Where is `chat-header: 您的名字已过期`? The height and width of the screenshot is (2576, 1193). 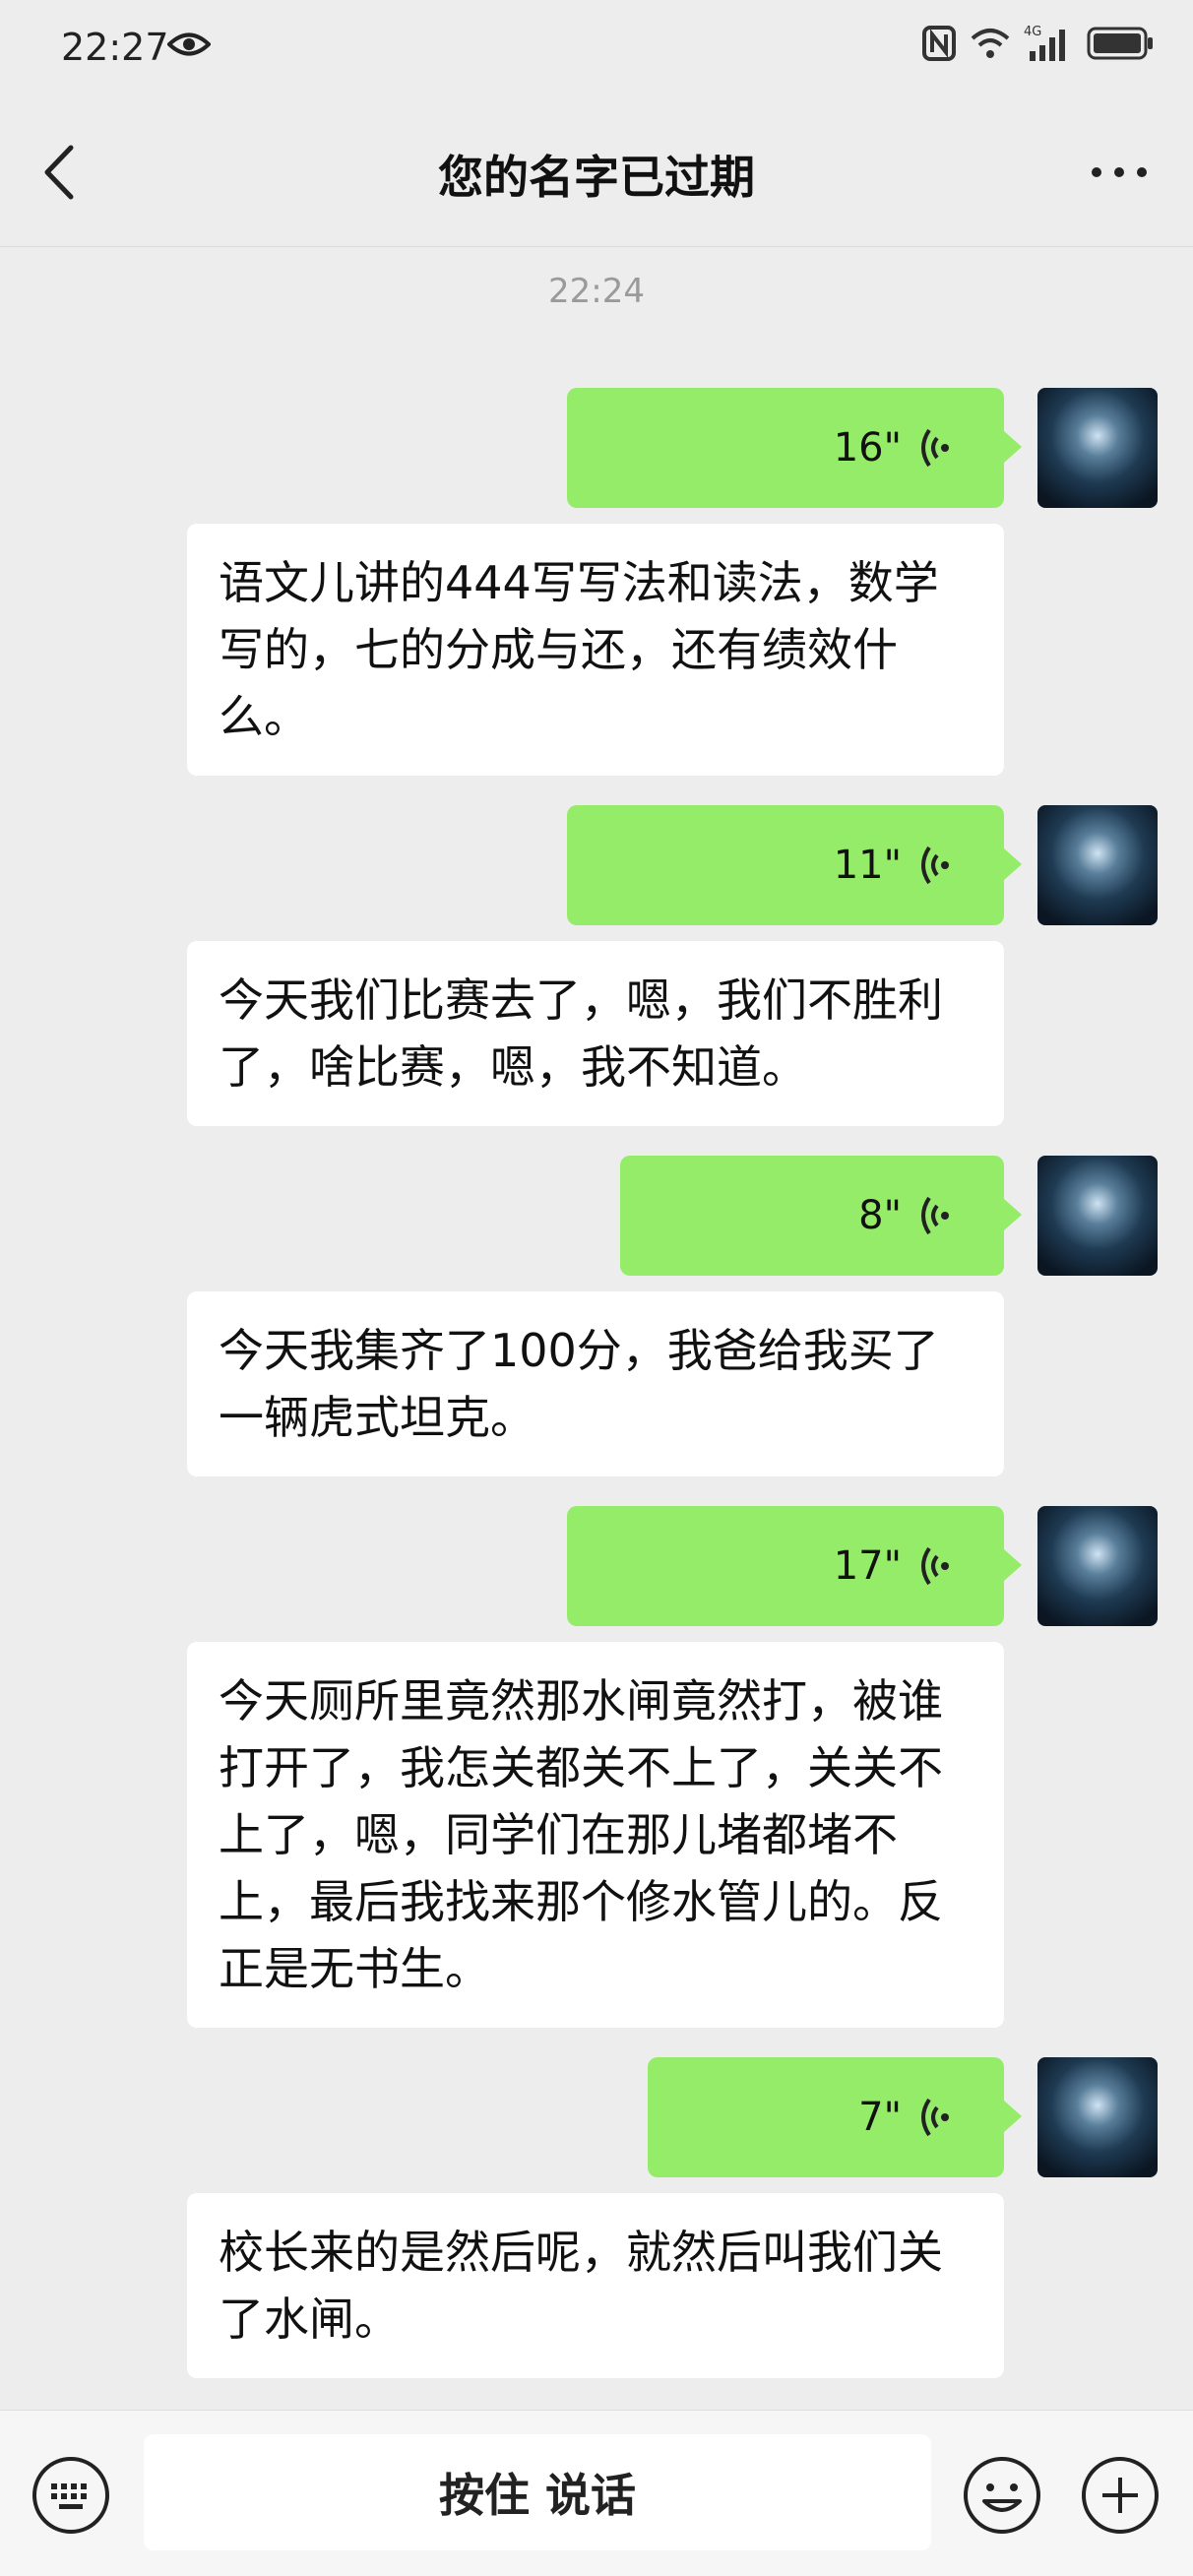
chat-header: 您的名字已过期 is located at coordinates (596, 172).